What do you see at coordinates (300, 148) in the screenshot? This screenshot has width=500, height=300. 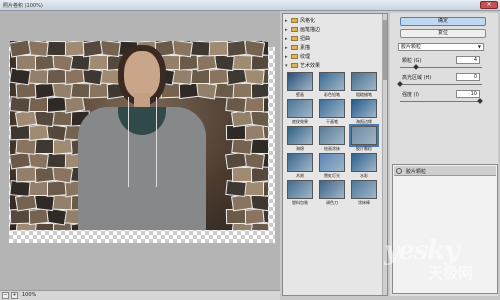 I see `effect-thumbnail-label: 海绵` at bounding box center [300, 148].